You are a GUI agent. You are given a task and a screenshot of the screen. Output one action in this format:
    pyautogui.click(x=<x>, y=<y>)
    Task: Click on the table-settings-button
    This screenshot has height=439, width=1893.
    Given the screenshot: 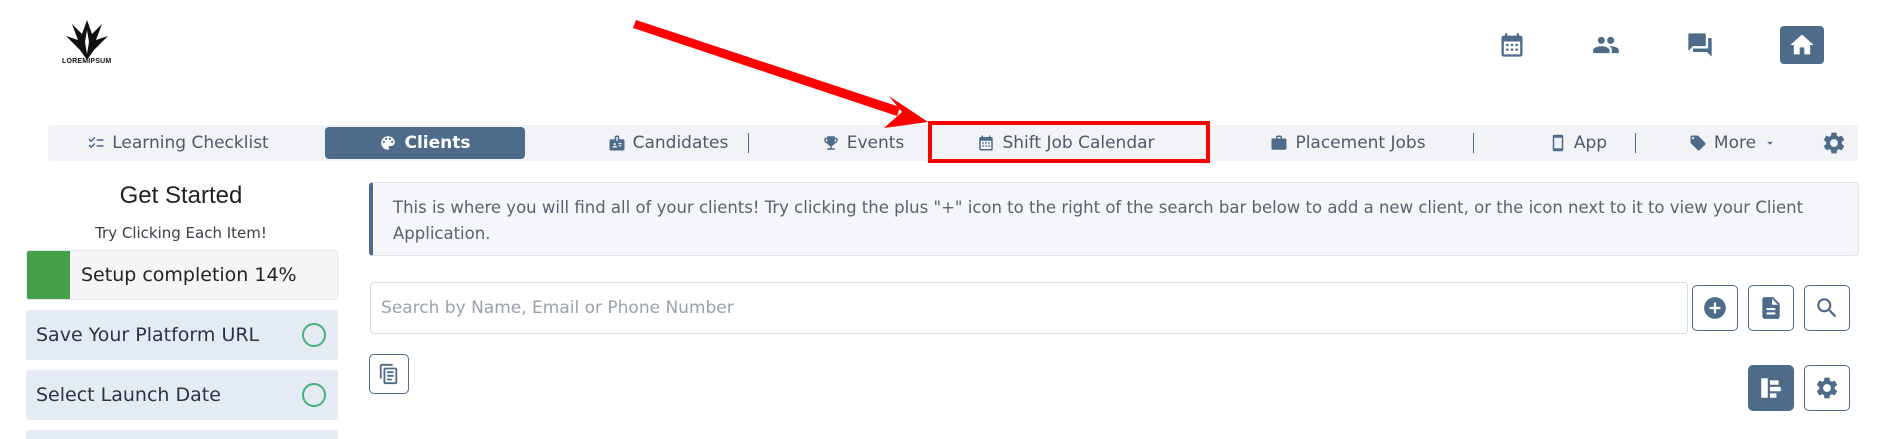 What is the action you would take?
    pyautogui.click(x=1827, y=388)
    